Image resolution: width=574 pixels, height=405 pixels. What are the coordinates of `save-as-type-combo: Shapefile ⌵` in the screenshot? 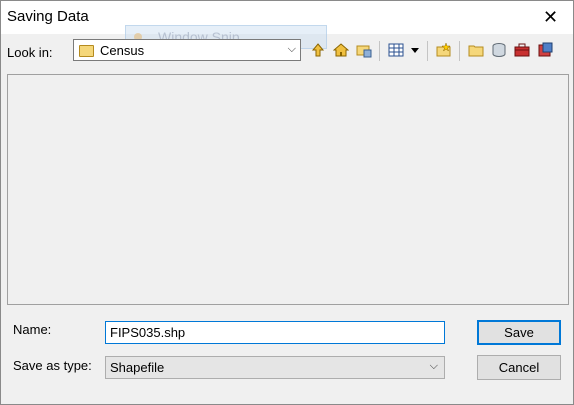 It's located at (275, 367).